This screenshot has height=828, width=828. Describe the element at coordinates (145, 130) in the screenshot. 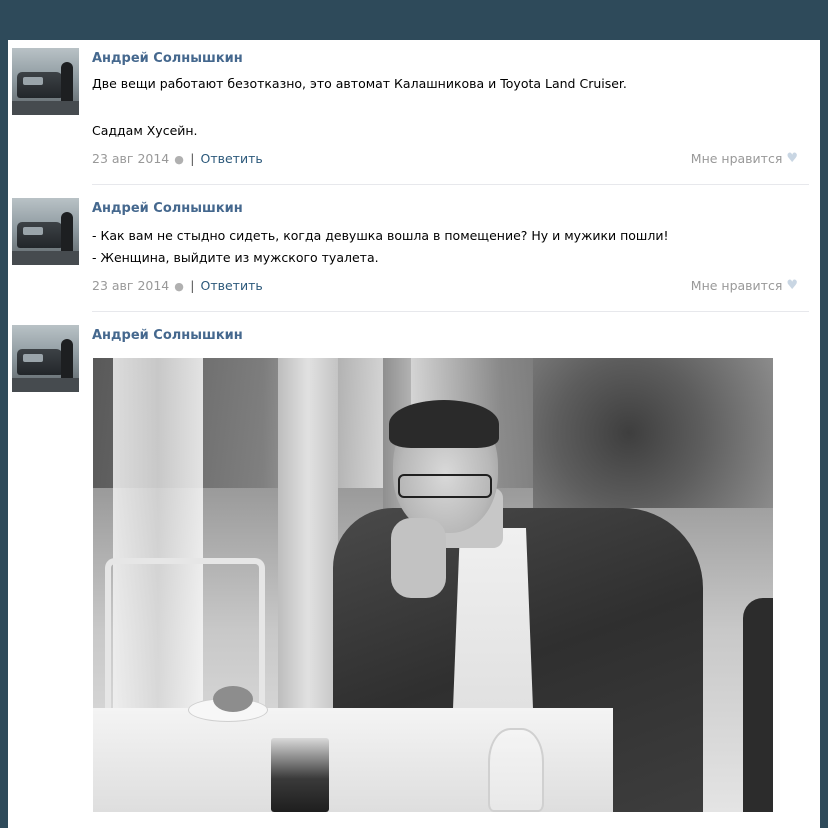

I see `comment-text-line: Саддам Хусейн.` at that location.